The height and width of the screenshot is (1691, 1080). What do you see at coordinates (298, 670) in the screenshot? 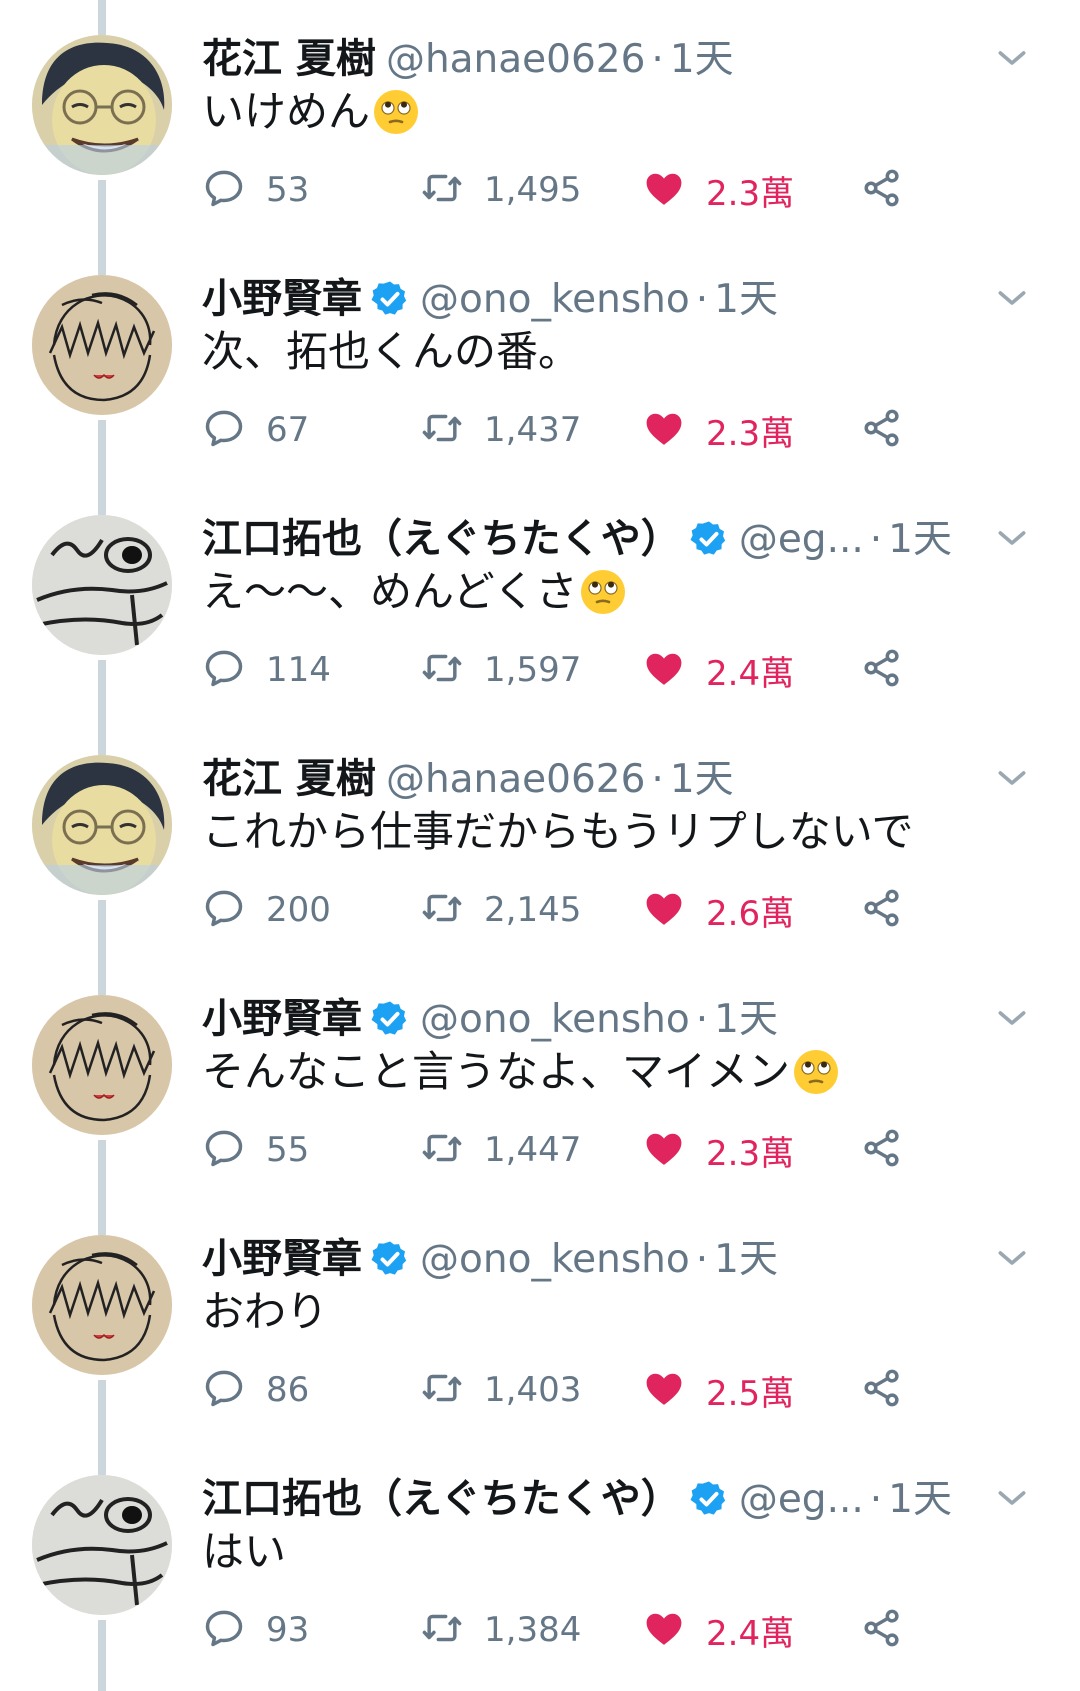
I see `reply-count: 114` at bounding box center [298, 670].